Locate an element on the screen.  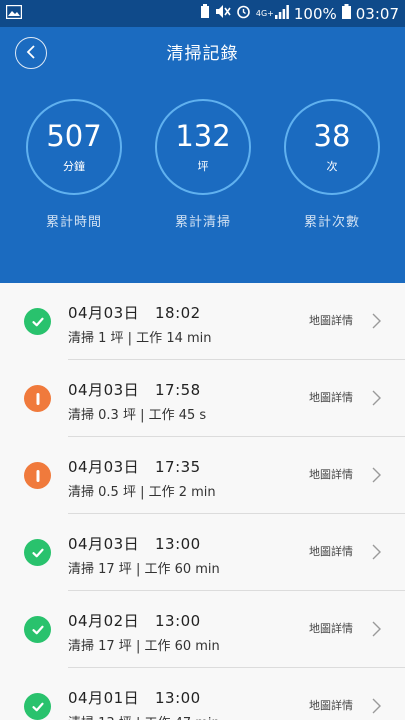
record-datetime: 04月03日 18:02 is located at coordinates (134, 313).